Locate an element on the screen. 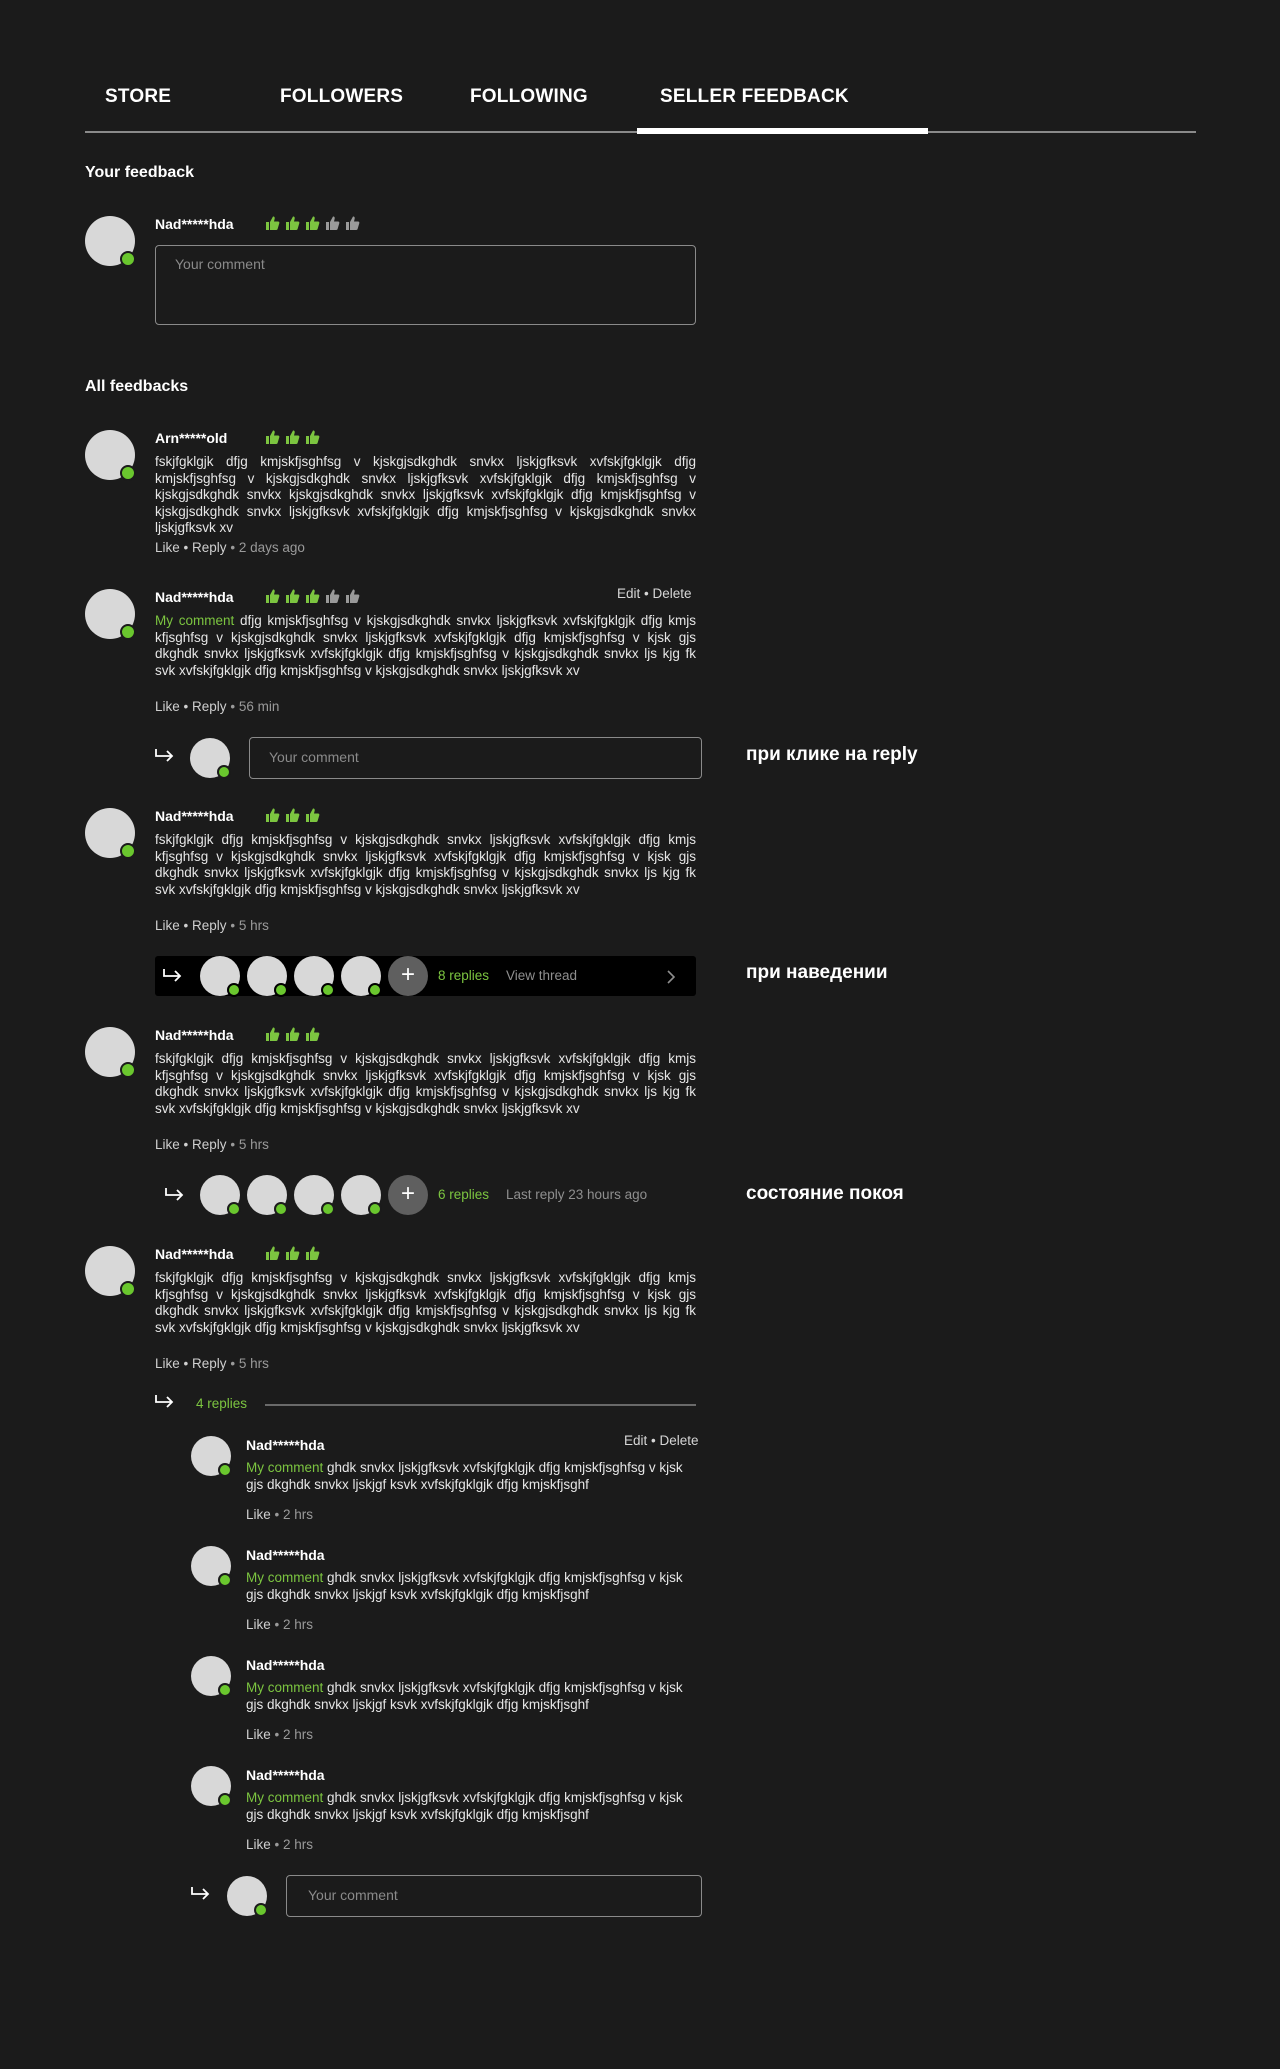 The width and height of the screenshot is (1280, 2069). feedback-meta: Like • Reply • 2 days ago is located at coordinates (230, 547).